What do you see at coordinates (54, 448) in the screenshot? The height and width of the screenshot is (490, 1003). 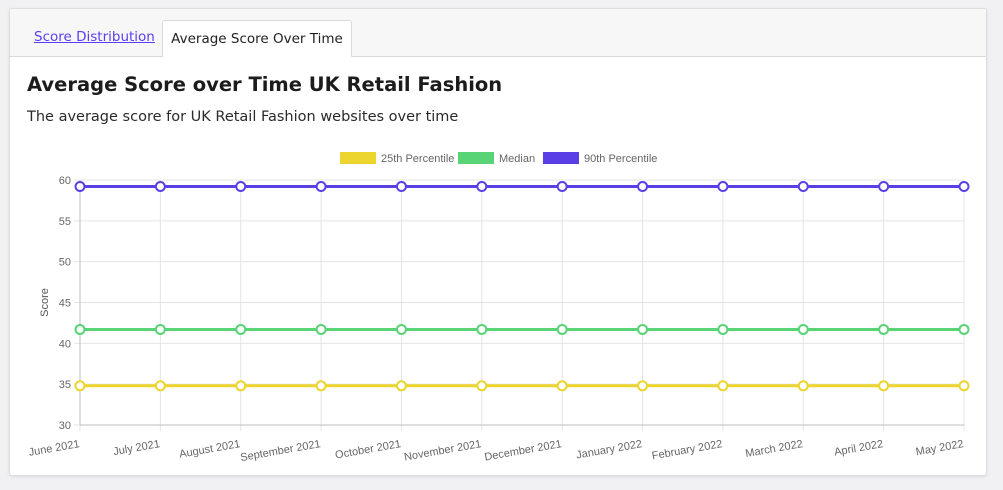 I see `x-tick-label: June 2021` at bounding box center [54, 448].